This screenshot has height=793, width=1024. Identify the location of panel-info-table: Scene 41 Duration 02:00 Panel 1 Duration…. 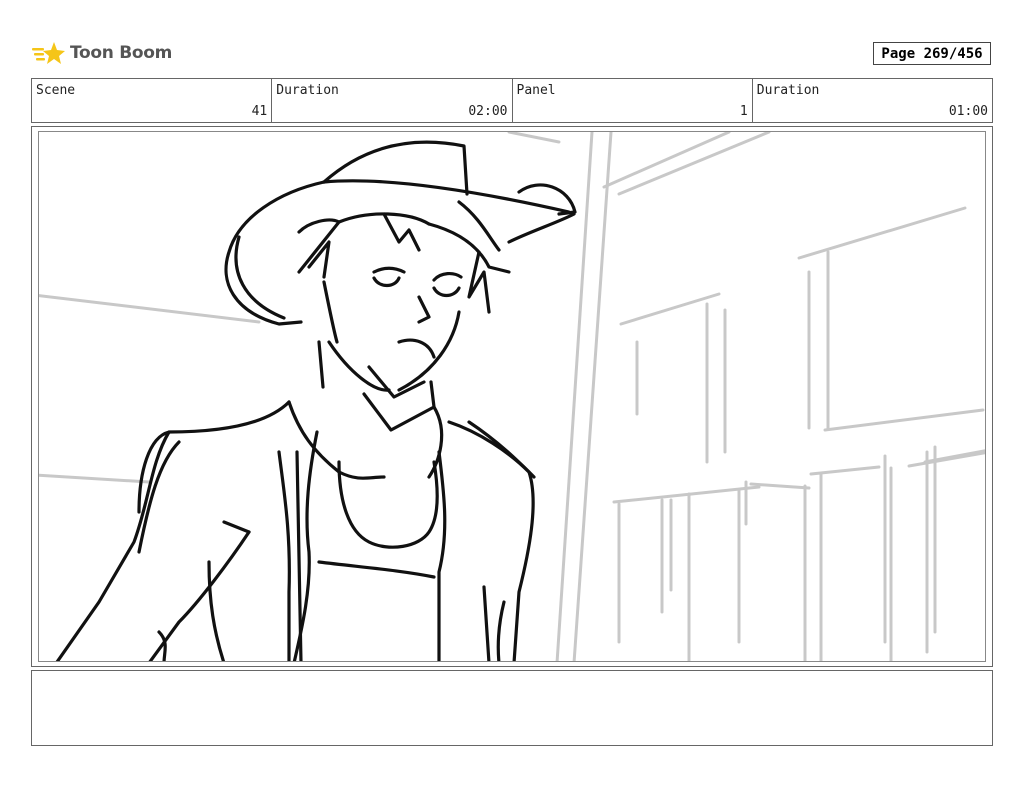
(512, 100).